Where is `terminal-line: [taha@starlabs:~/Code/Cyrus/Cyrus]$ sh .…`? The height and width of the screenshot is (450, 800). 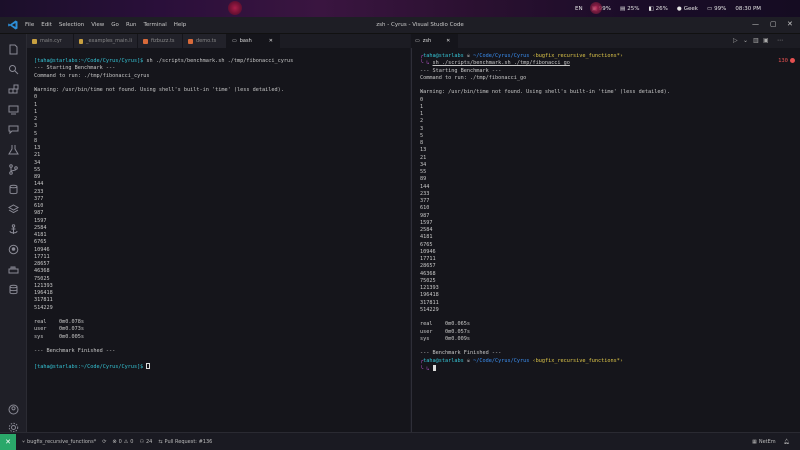 terminal-line: [taha@starlabs:~/Code/Cyrus/Cyrus]$ sh .… is located at coordinates (222, 61).